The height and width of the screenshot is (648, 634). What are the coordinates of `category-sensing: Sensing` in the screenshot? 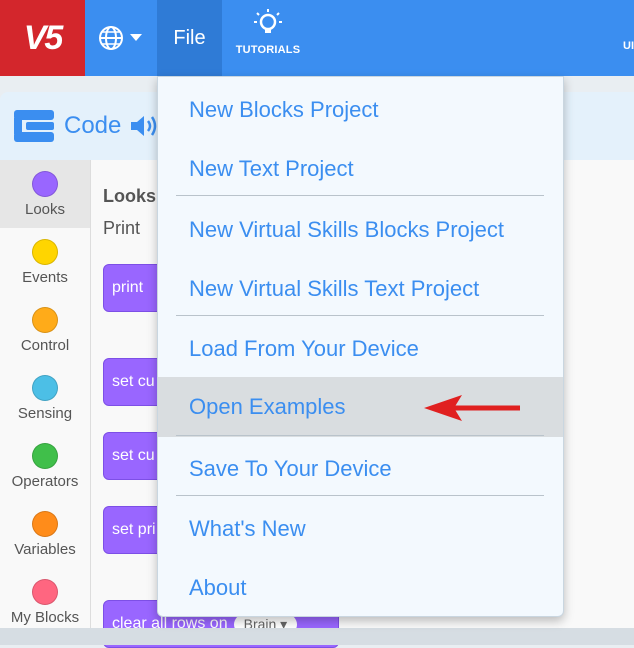 It's located at (45, 398).